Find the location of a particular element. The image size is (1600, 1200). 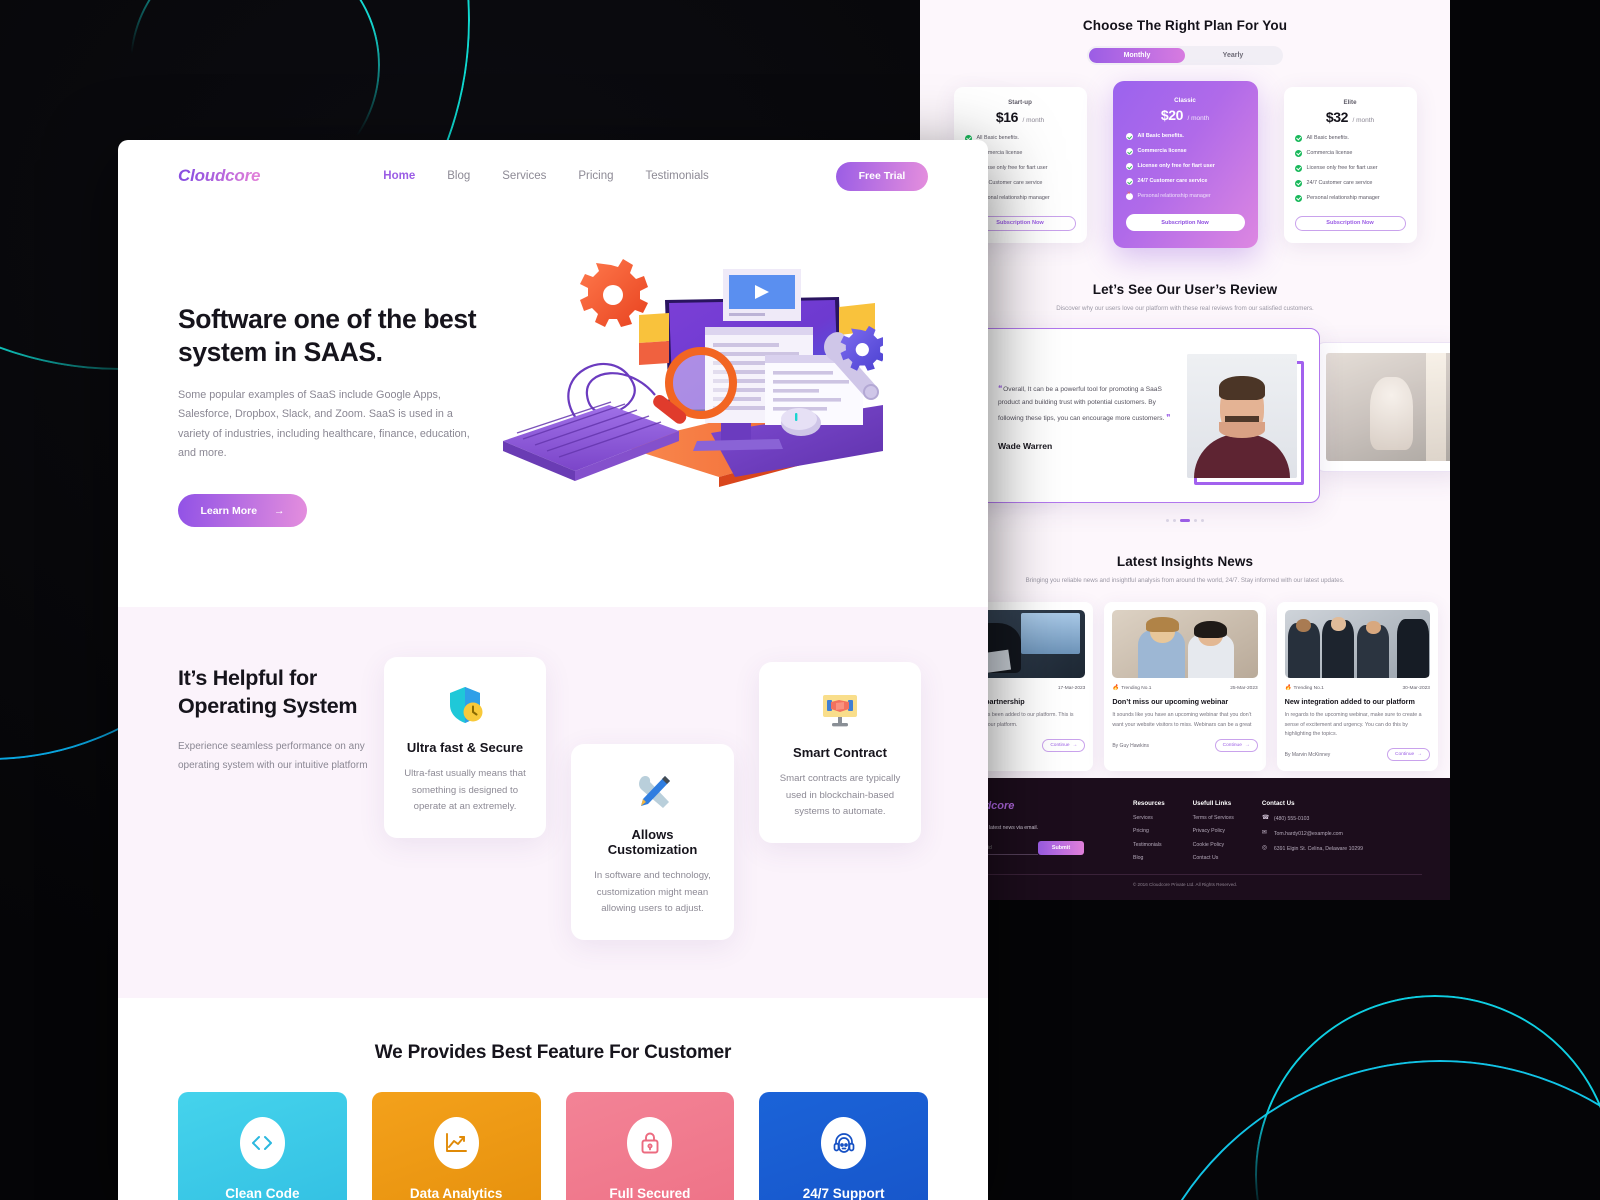

footer-link: Terms of Services is located at coordinates (1213, 818).